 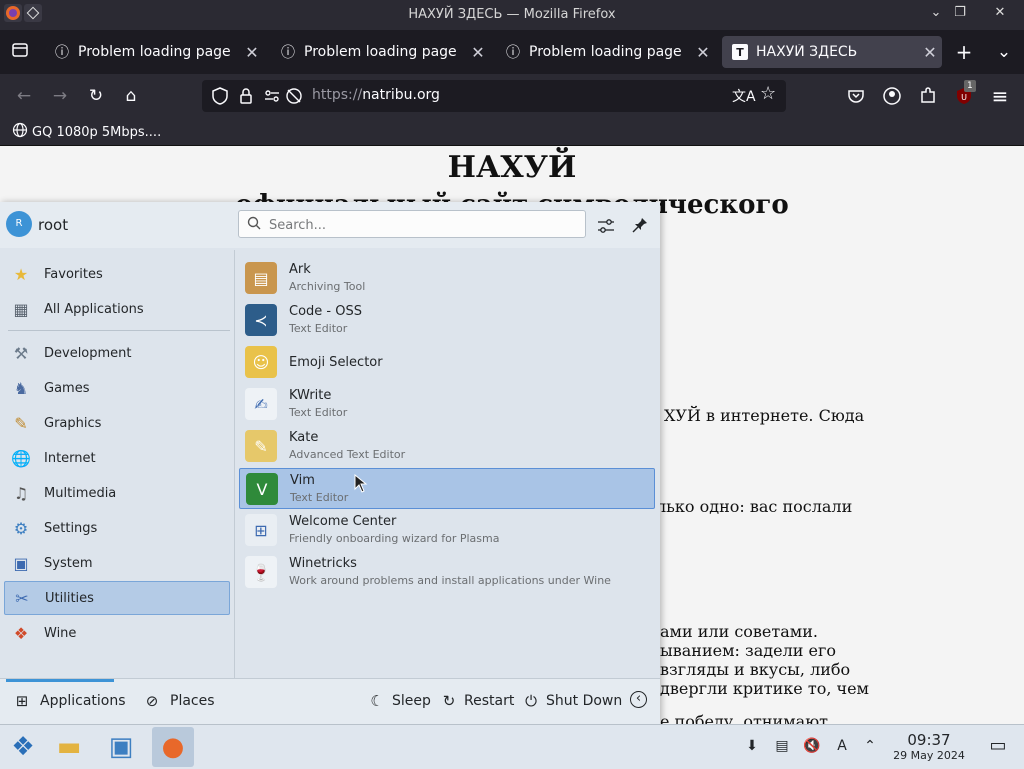 I want to click on taskbar-item: ▣, so click(x=121, y=747).